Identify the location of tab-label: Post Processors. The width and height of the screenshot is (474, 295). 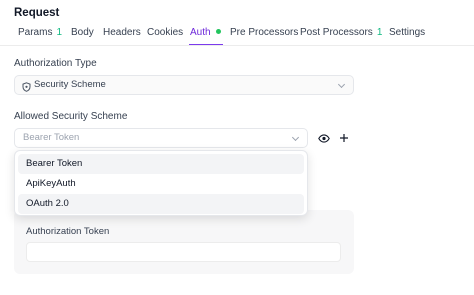
(336, 32).